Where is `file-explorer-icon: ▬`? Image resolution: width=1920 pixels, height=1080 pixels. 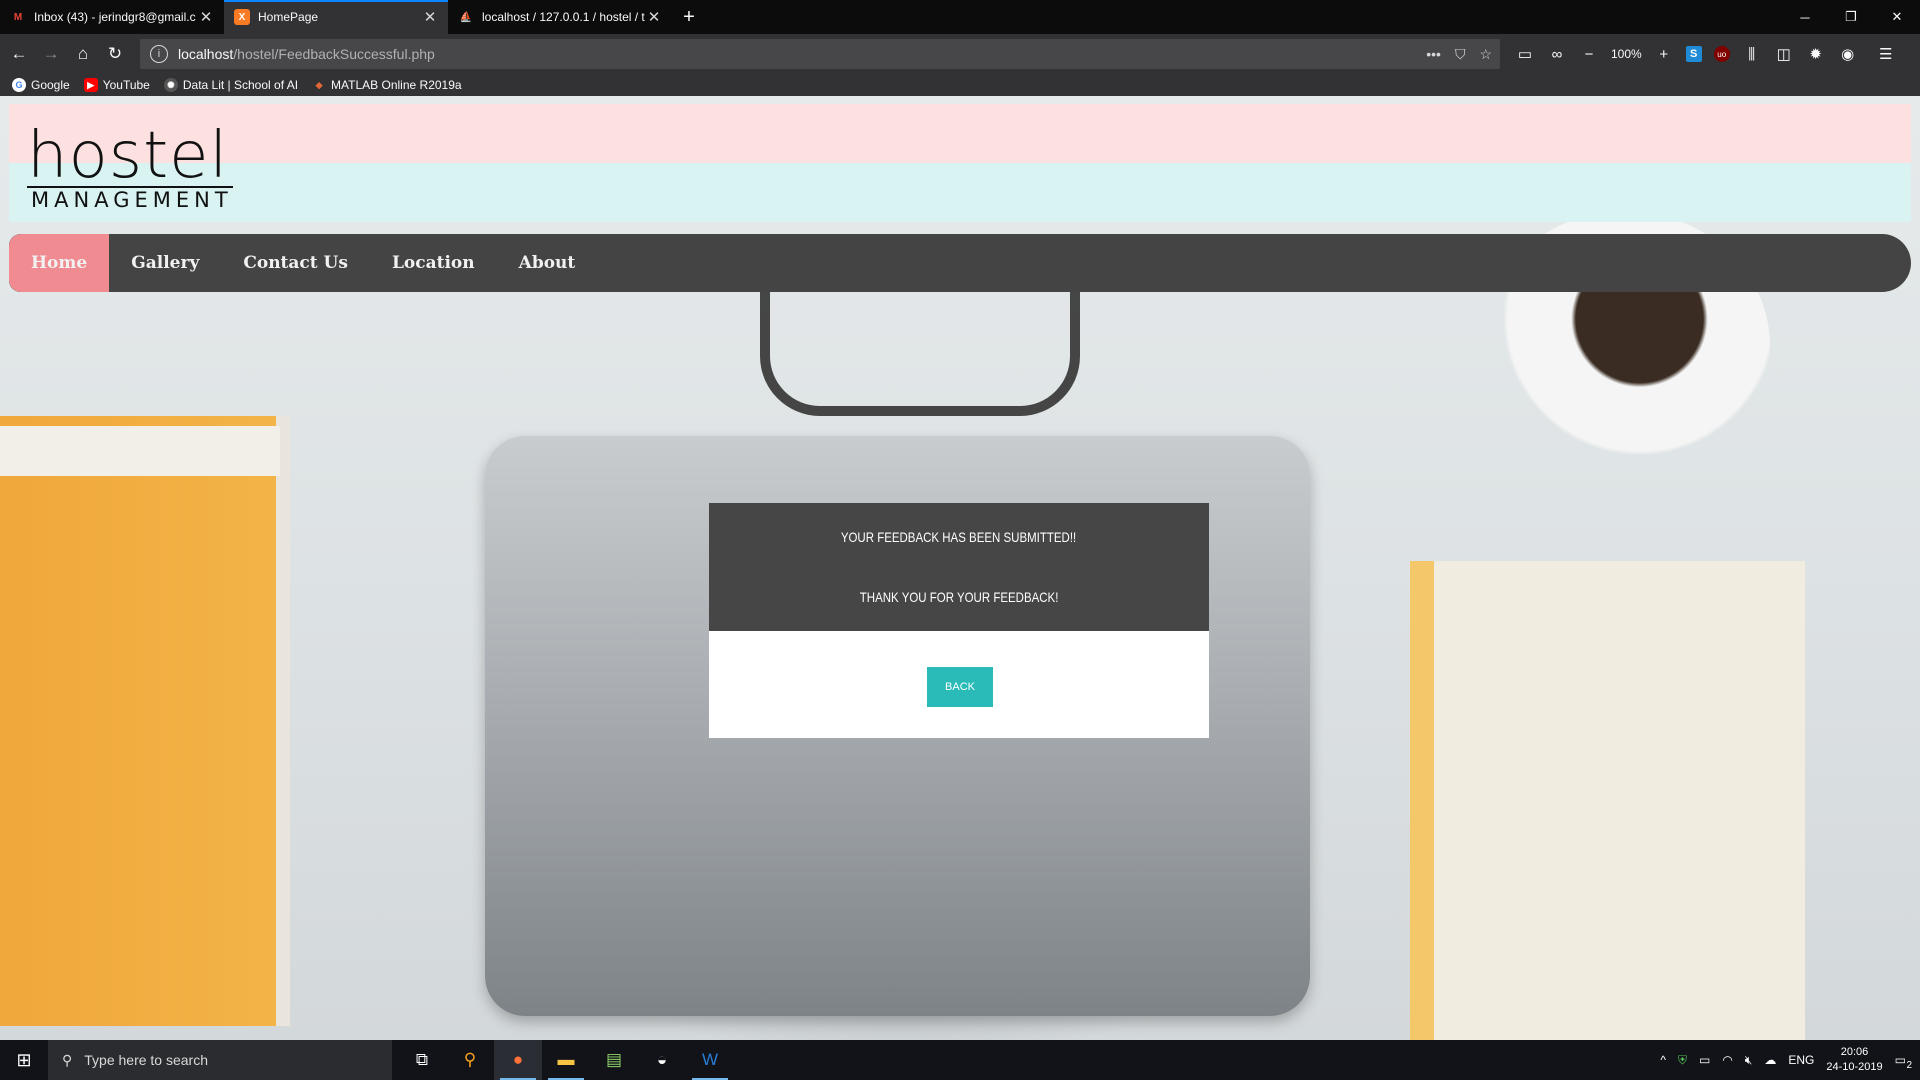
file-explorer-icon: ▬ is located at coordinates (566, 1060).